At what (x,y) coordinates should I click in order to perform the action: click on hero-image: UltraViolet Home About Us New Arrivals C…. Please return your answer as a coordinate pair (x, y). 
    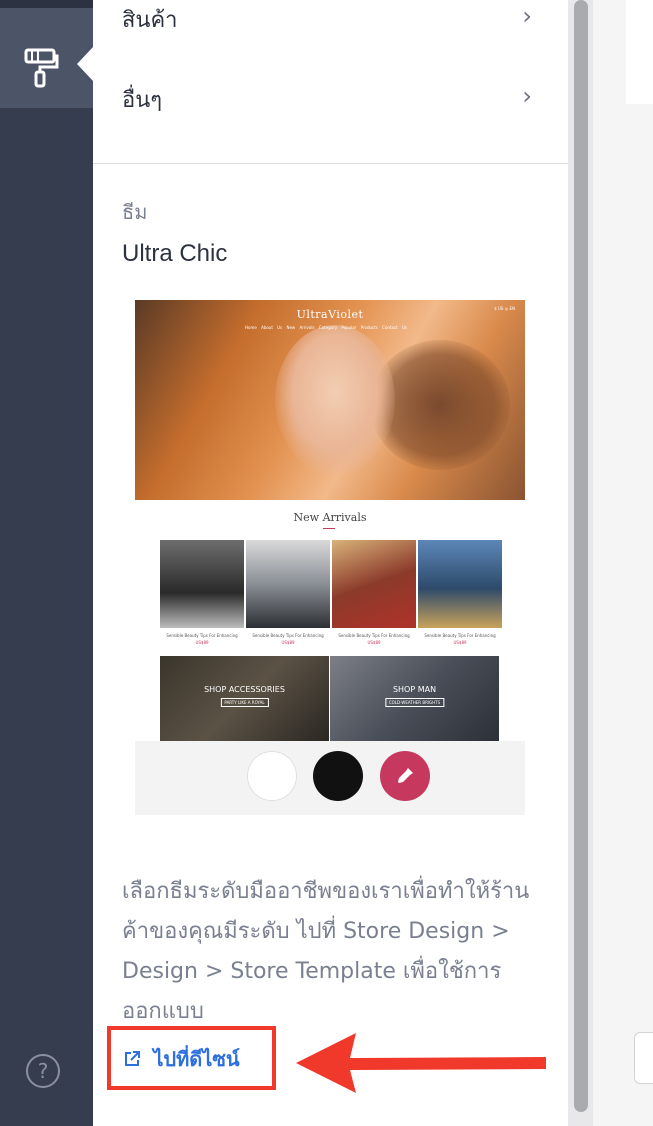
    Looking at the image, I should click on (330, 400).